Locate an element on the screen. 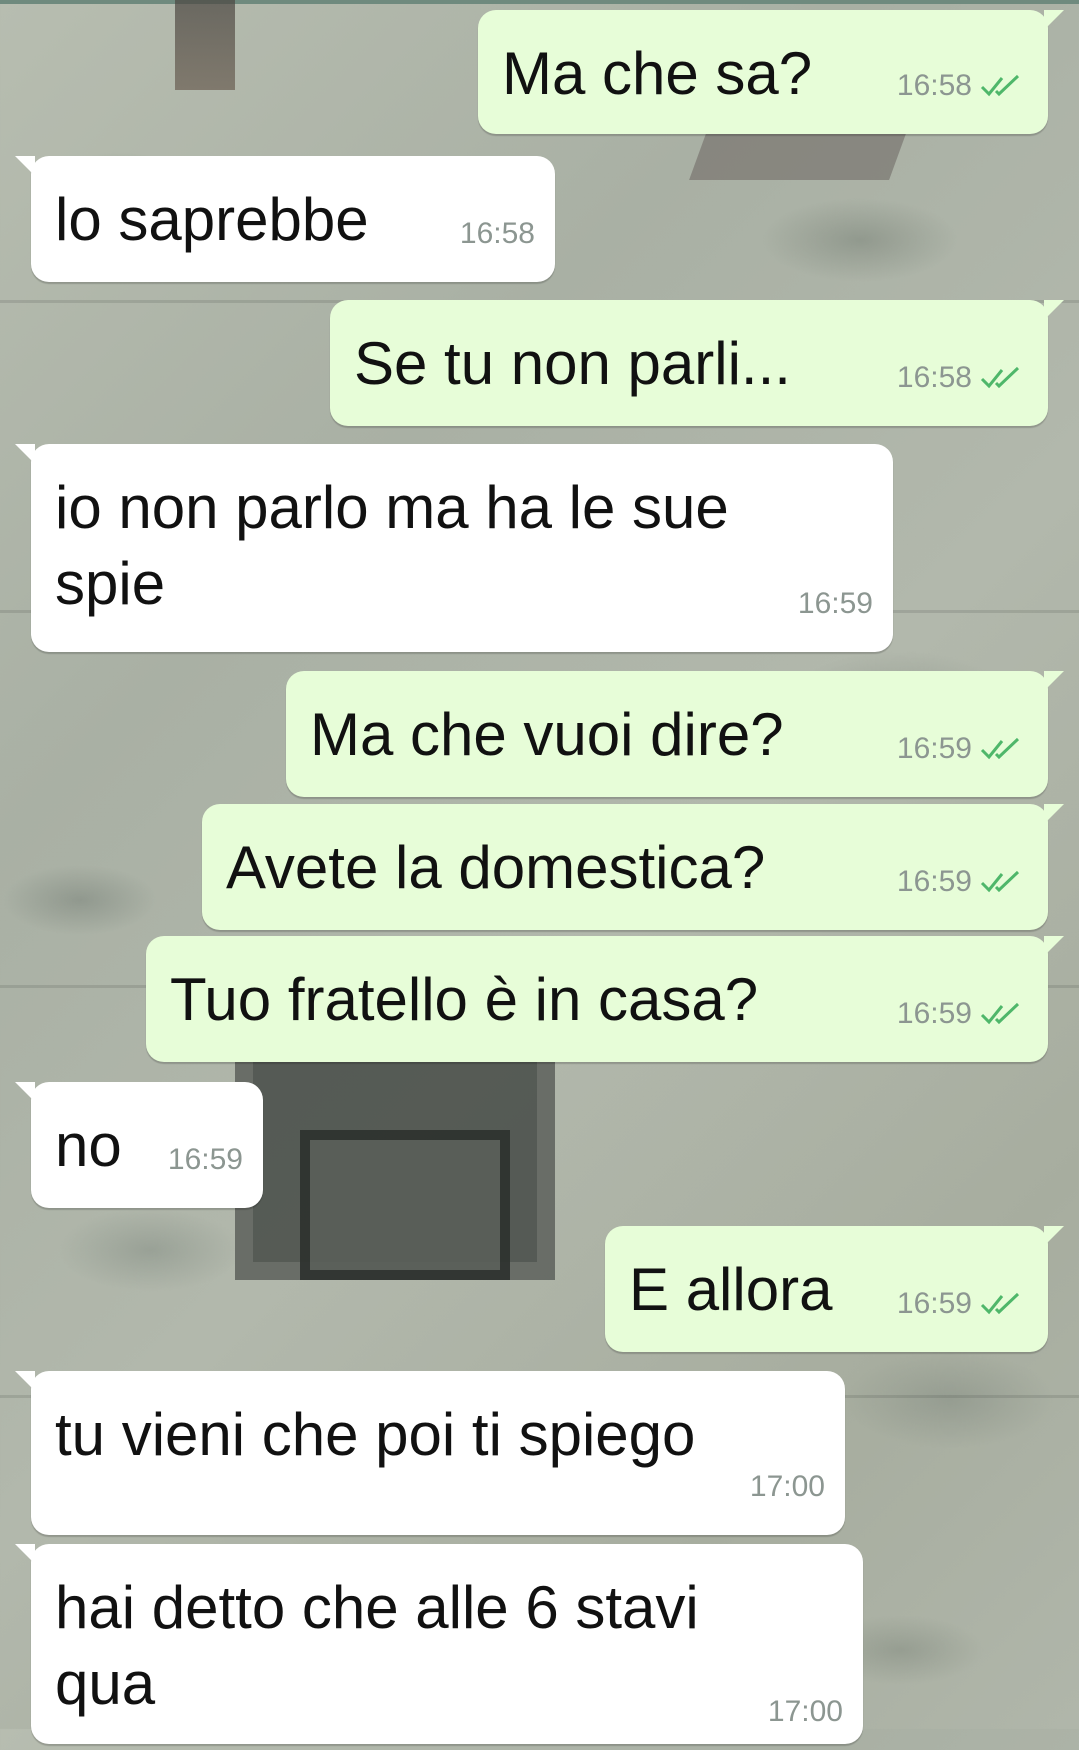 Image resolution: width=1079 pixels, height=1750 pixels. message-text: io non parlo ma ha le sue spie is located at coordinates (392, 545).